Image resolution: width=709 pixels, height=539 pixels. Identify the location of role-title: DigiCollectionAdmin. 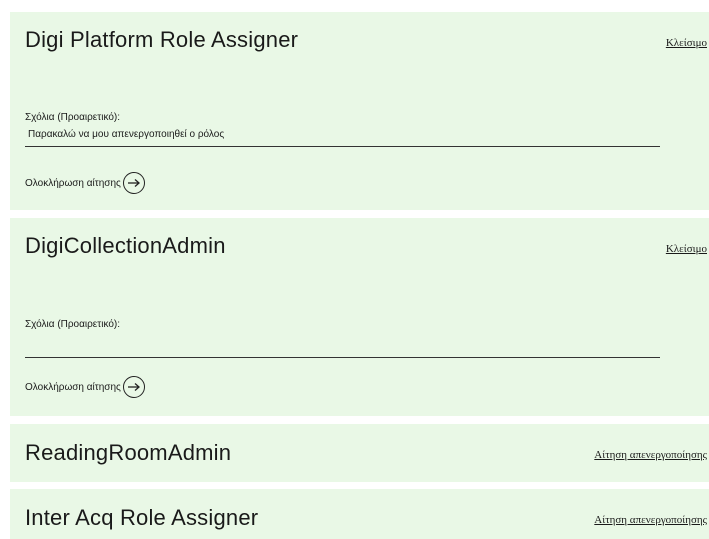
(125, 245).